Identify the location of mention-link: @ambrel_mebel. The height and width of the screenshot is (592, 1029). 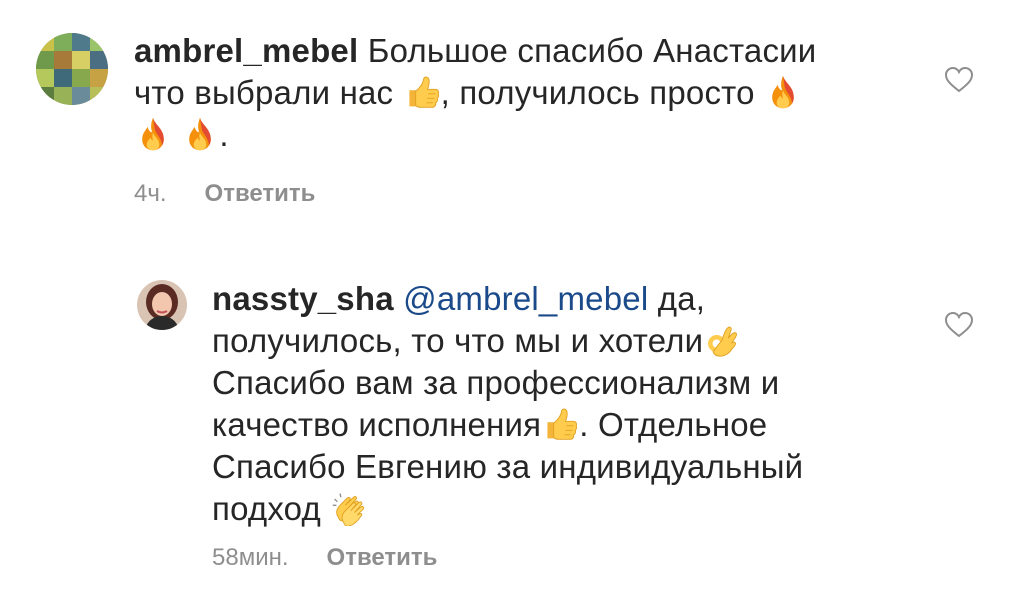
(525, 298).